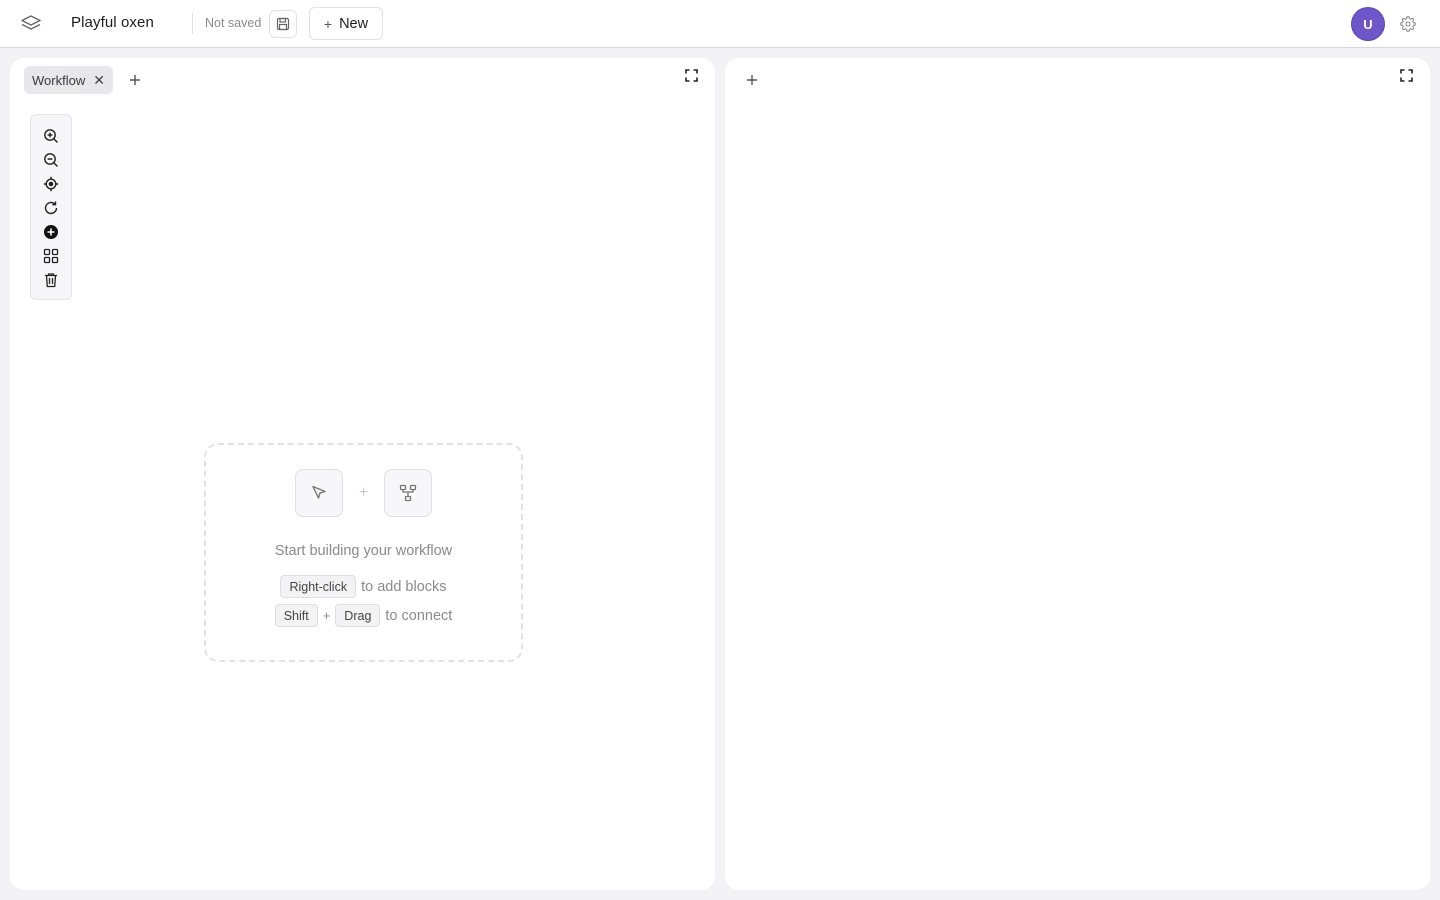 The height and width of the screenshot is (900, 1440). What do you see at coordinates (318, 493) in the screenshot?
I see `cursor-icon` at bounding box center [318, 493].